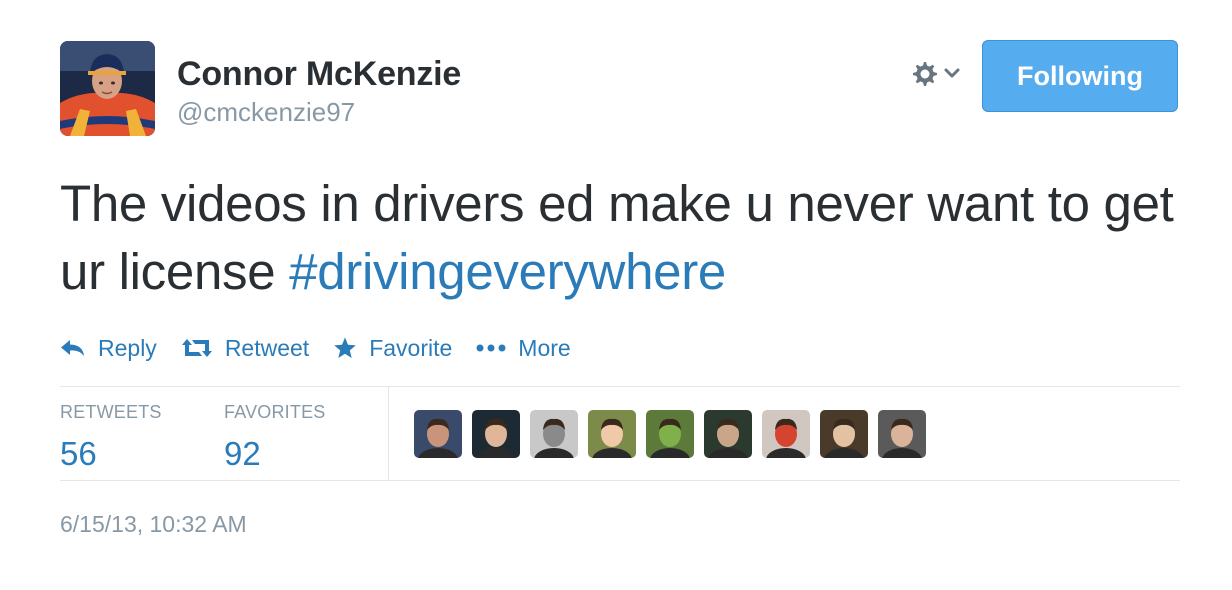  I want to click on following-button: Following, so click(1080, 76).